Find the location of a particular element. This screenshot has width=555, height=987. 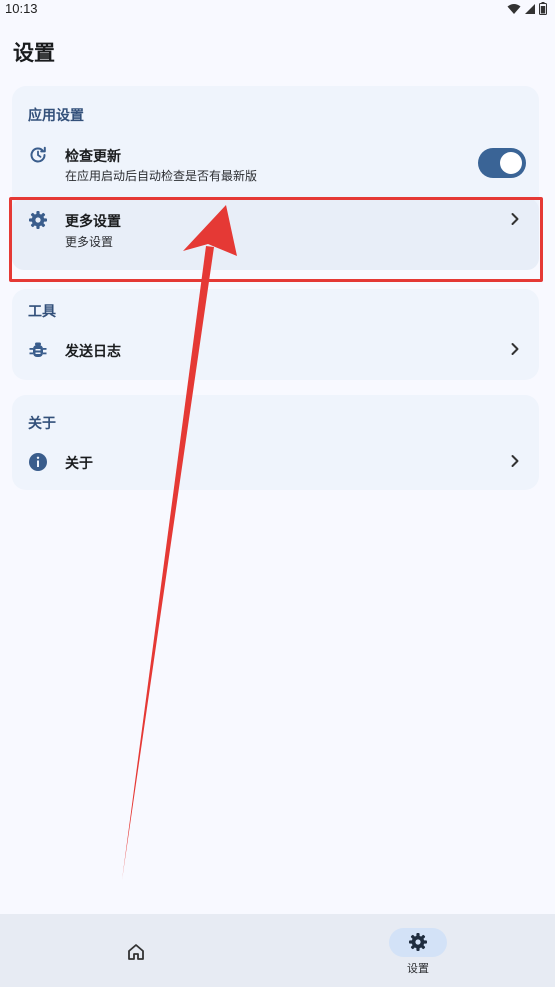

toggle-knob is located at coordinates (511, 163).